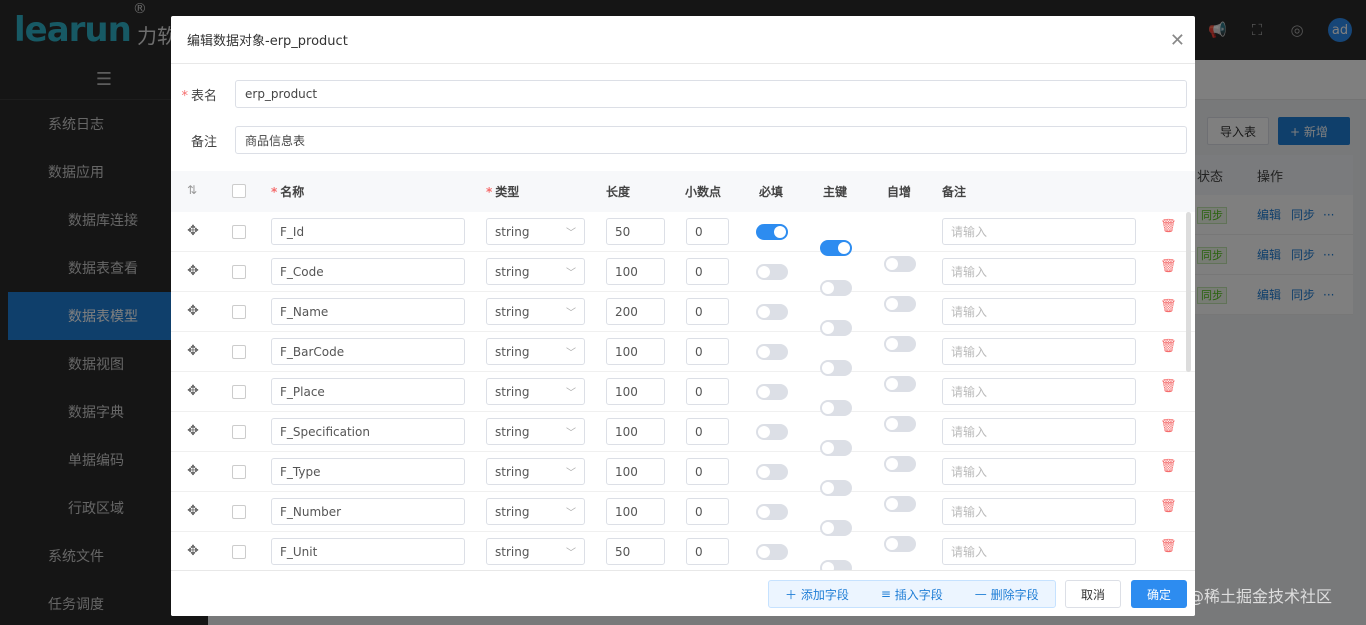 The image size is (1366, 625). What do you see at coordinates (368, 551) in the screenshot?
I see `field-name-input: F_Unit` at bounding box center [368, 551].